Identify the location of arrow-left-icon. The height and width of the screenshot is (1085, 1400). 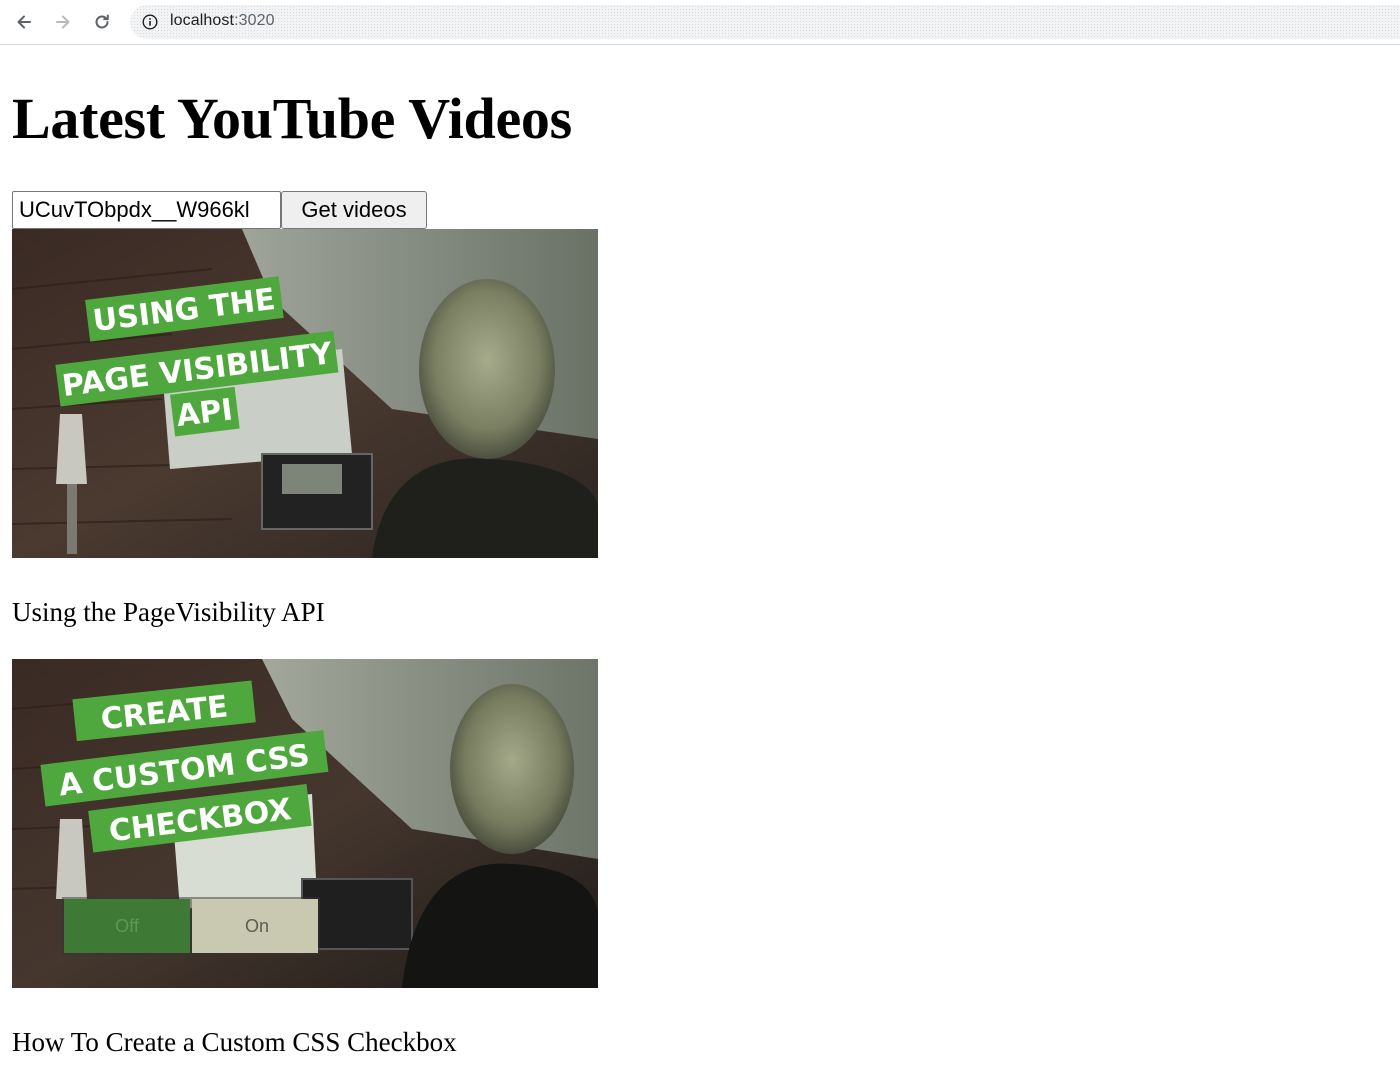
(24, 22).